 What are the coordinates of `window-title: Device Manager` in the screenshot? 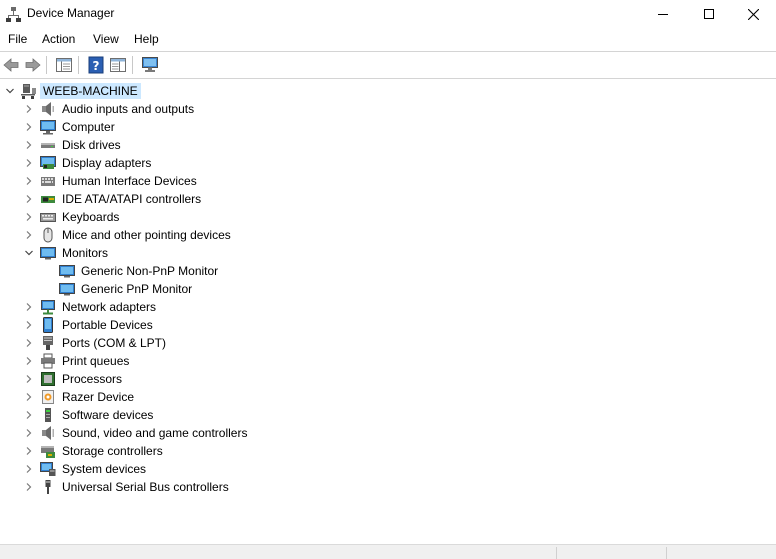 It's located at (71, 13).